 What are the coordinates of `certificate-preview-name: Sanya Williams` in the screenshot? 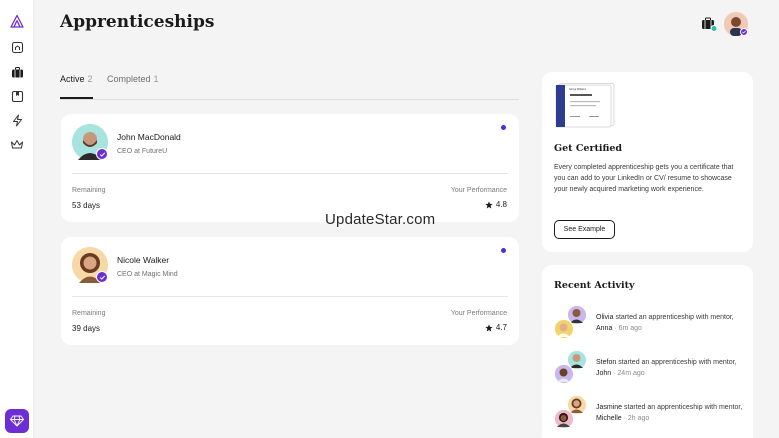 It's located at (578, 89).